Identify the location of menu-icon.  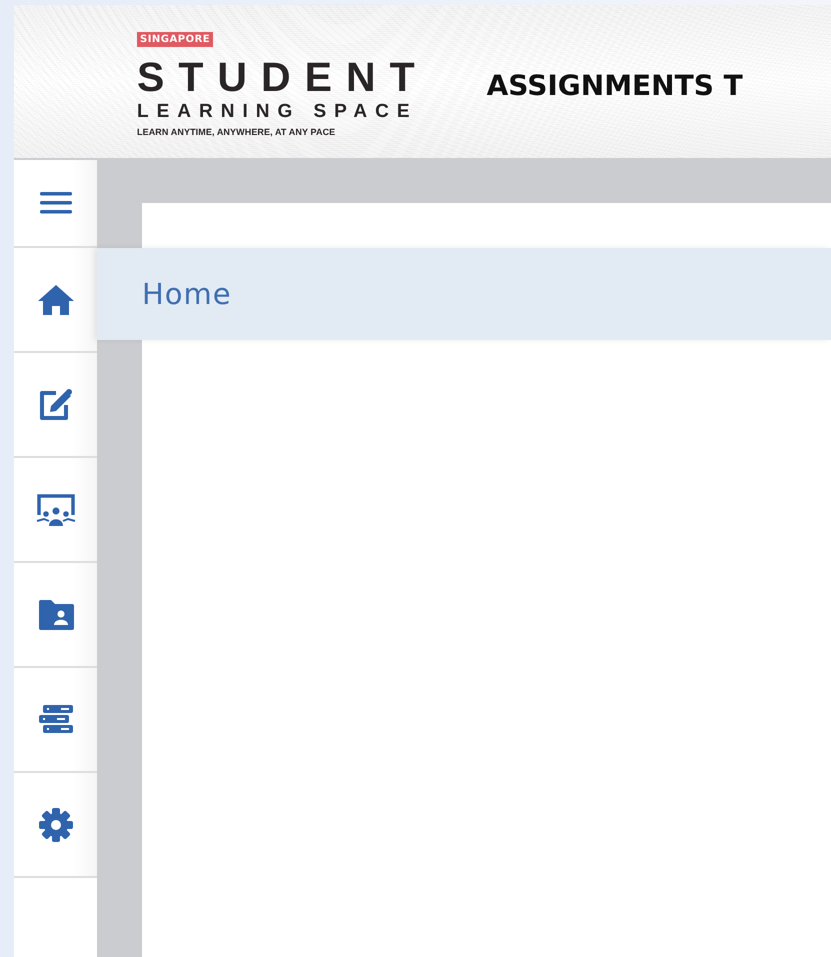
(56, 203).